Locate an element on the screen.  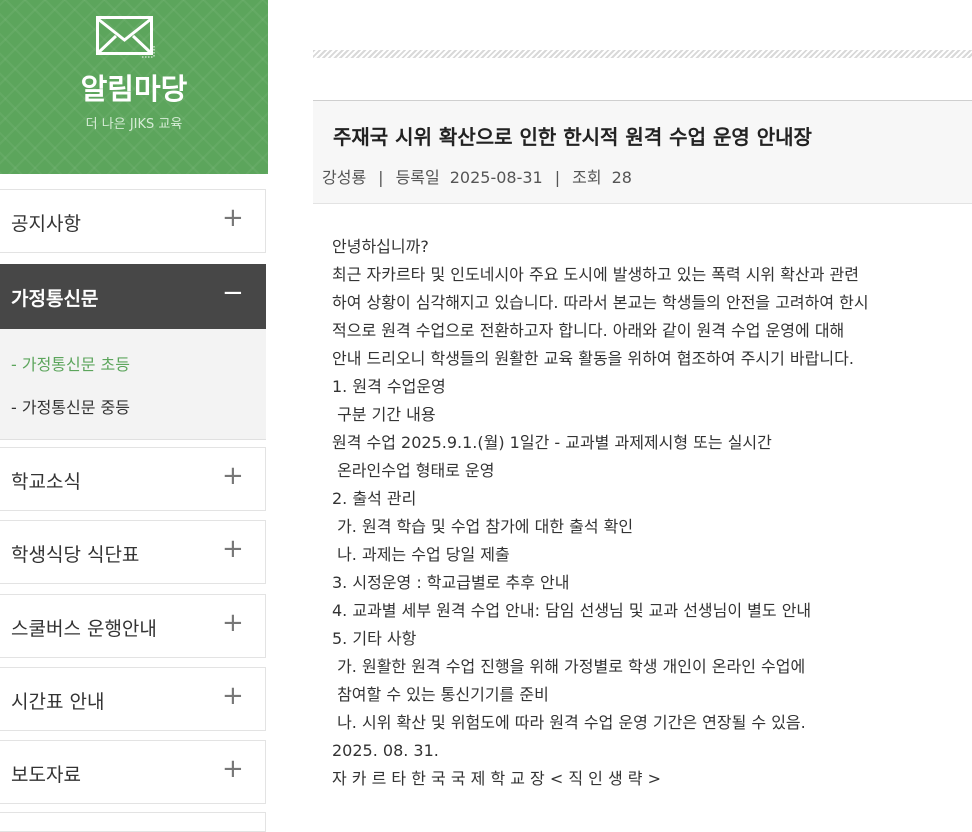
body-line: 가. 원격 학습 및 수업 참가에 대한 출석 확인 is located at coordinates (483, 526).